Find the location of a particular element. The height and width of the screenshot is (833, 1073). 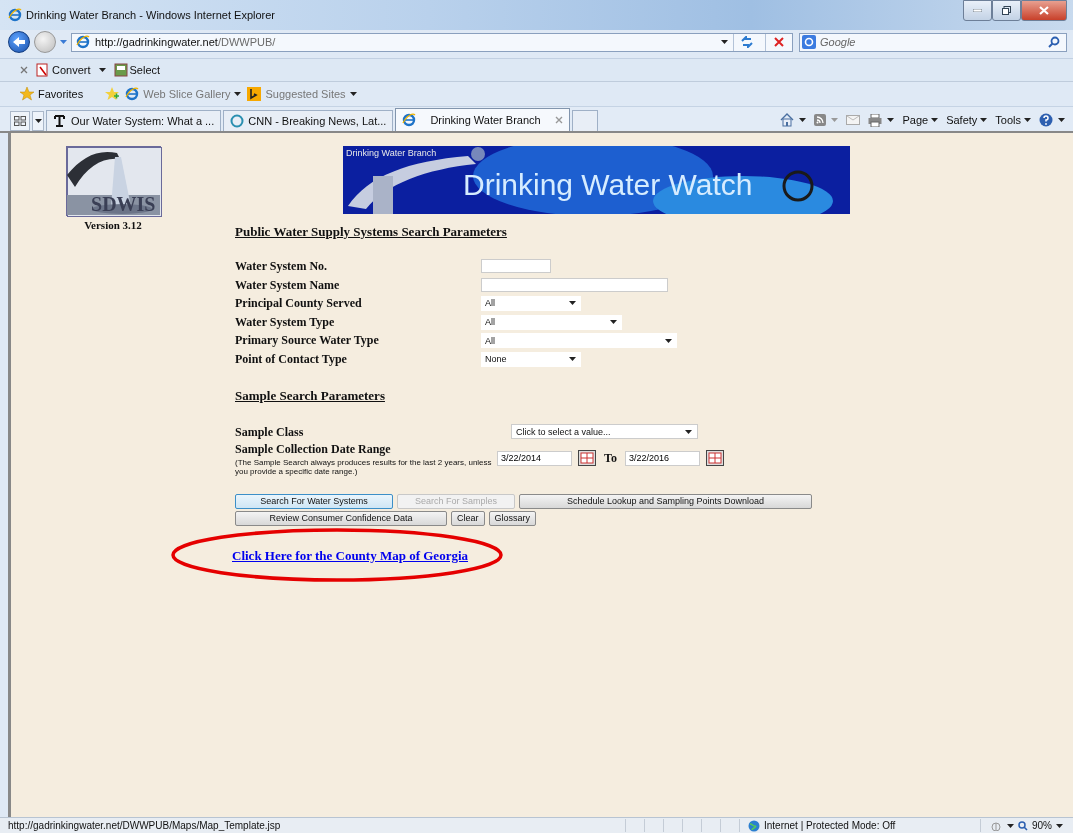

home-button is located at coordinates (793, 120).